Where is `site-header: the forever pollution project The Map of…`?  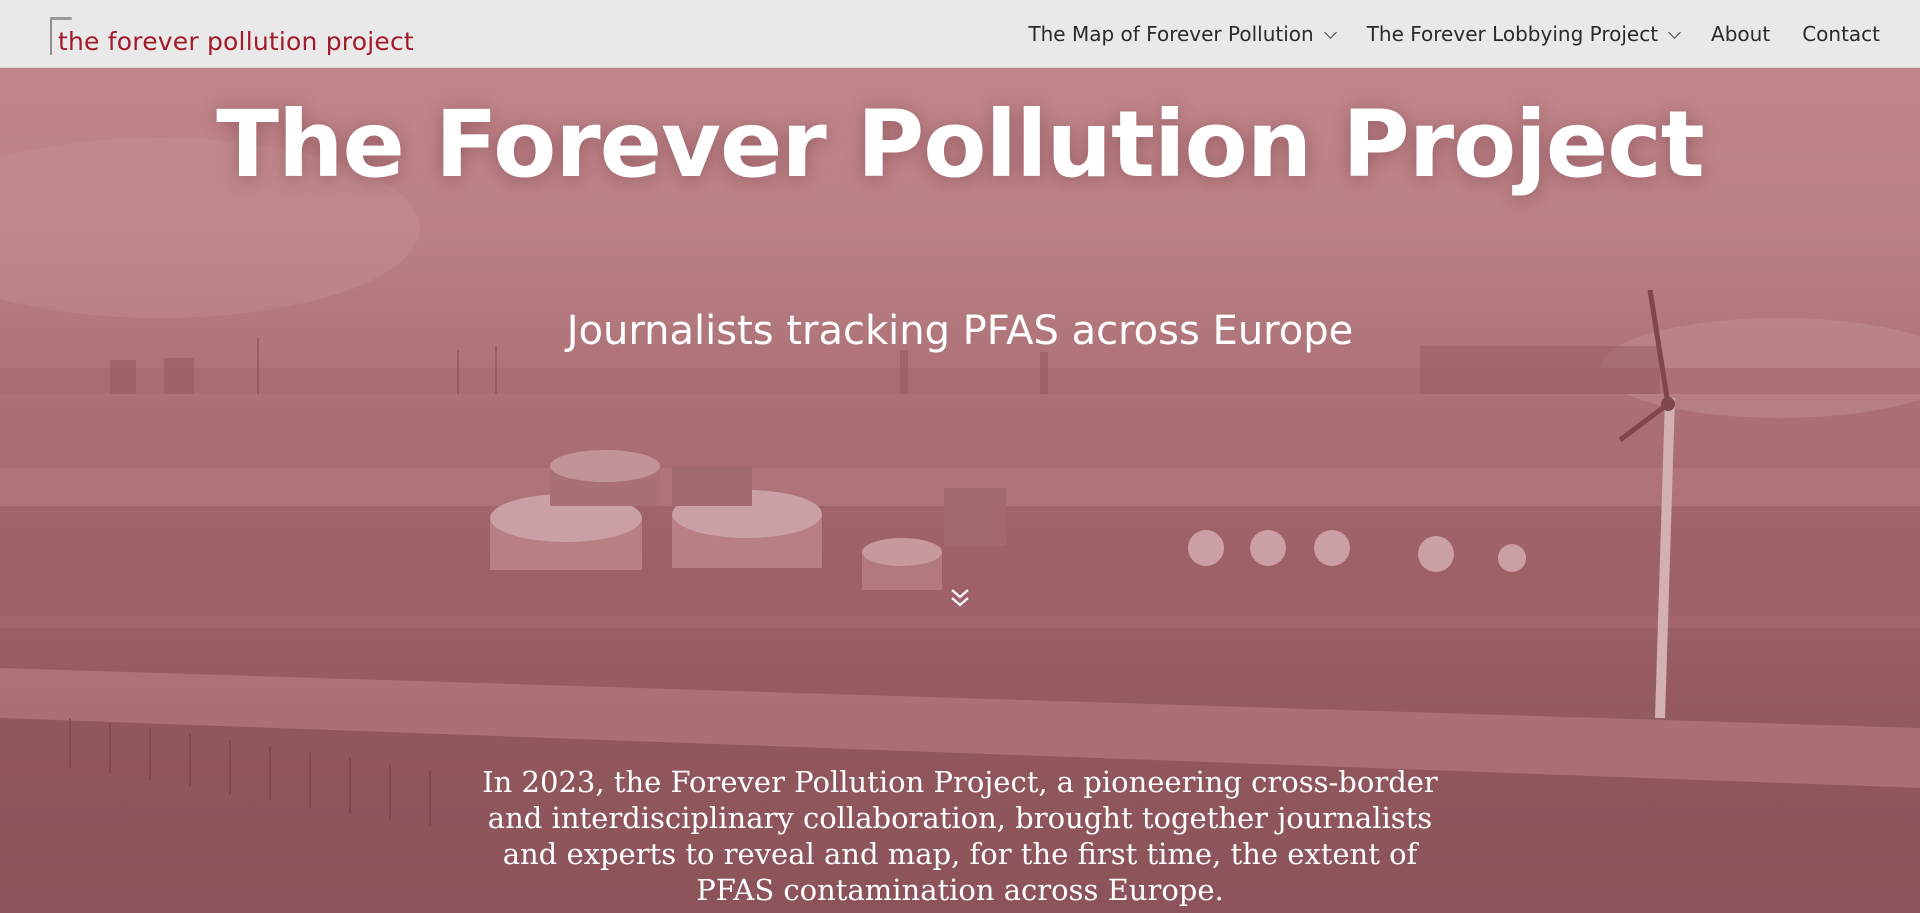
site-header: the forever pollution project The Map of… is located at coordinates (960, 34).